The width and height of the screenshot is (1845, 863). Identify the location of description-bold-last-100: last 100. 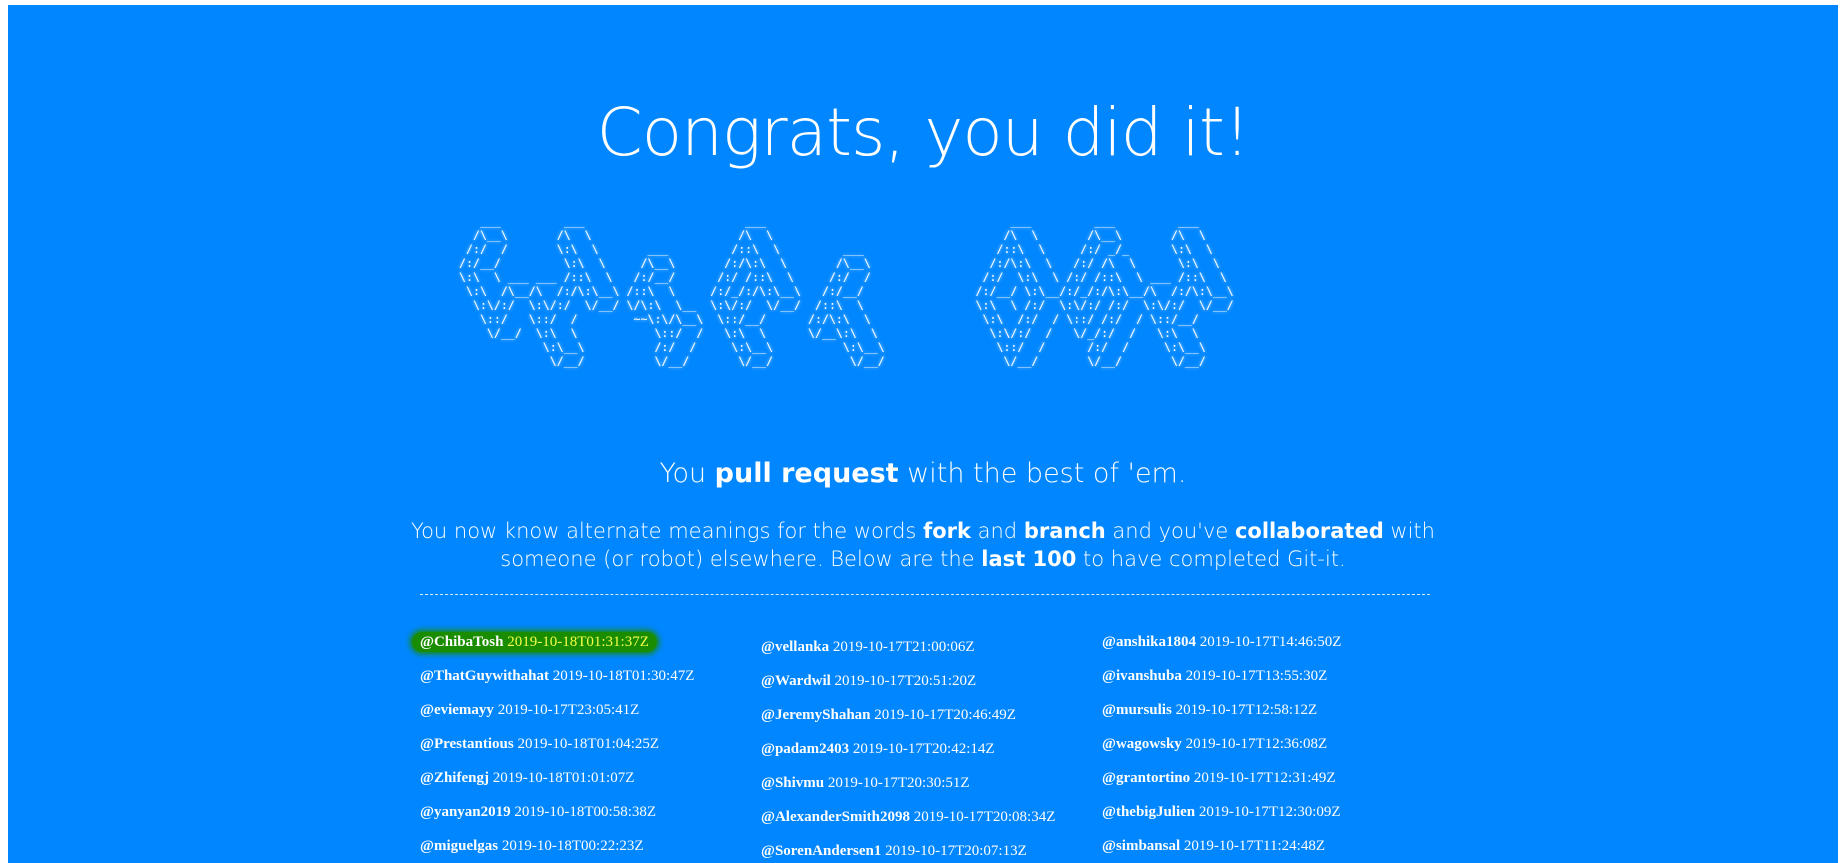
(1029, 559).